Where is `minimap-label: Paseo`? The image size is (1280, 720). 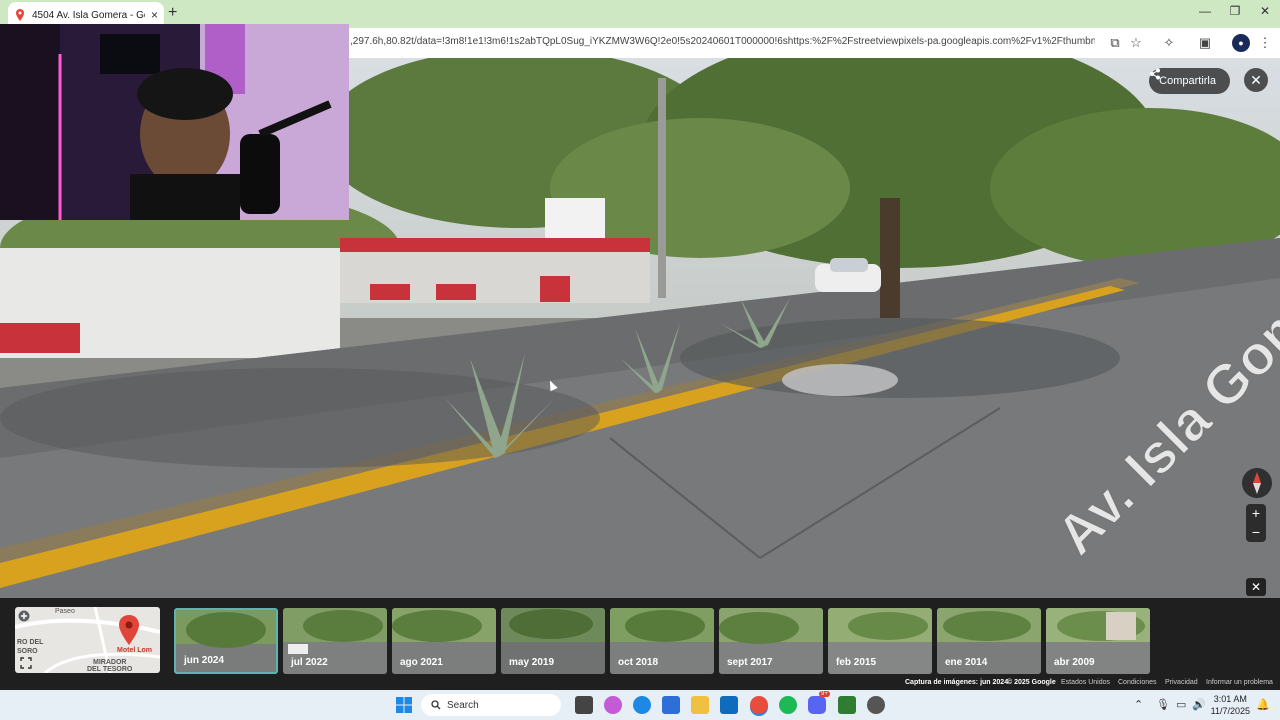 minimap-label: Paseo is located at coordinates (65, 611).